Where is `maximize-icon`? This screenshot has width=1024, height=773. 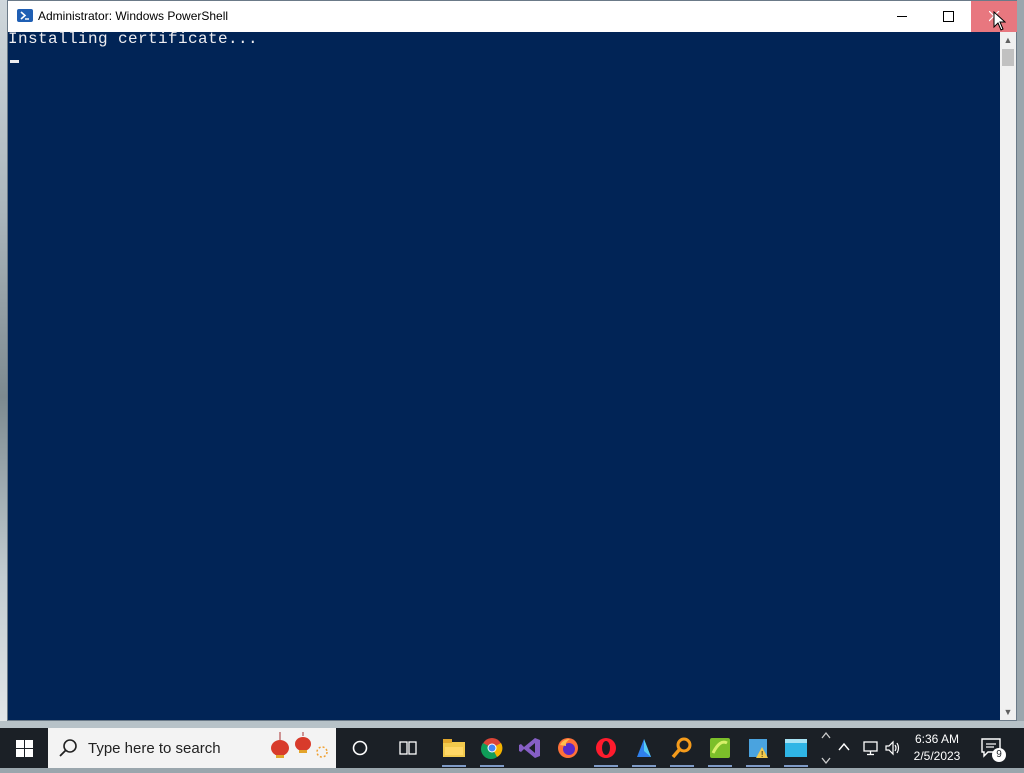 maximize-icon is located at coordinates (948, 16).